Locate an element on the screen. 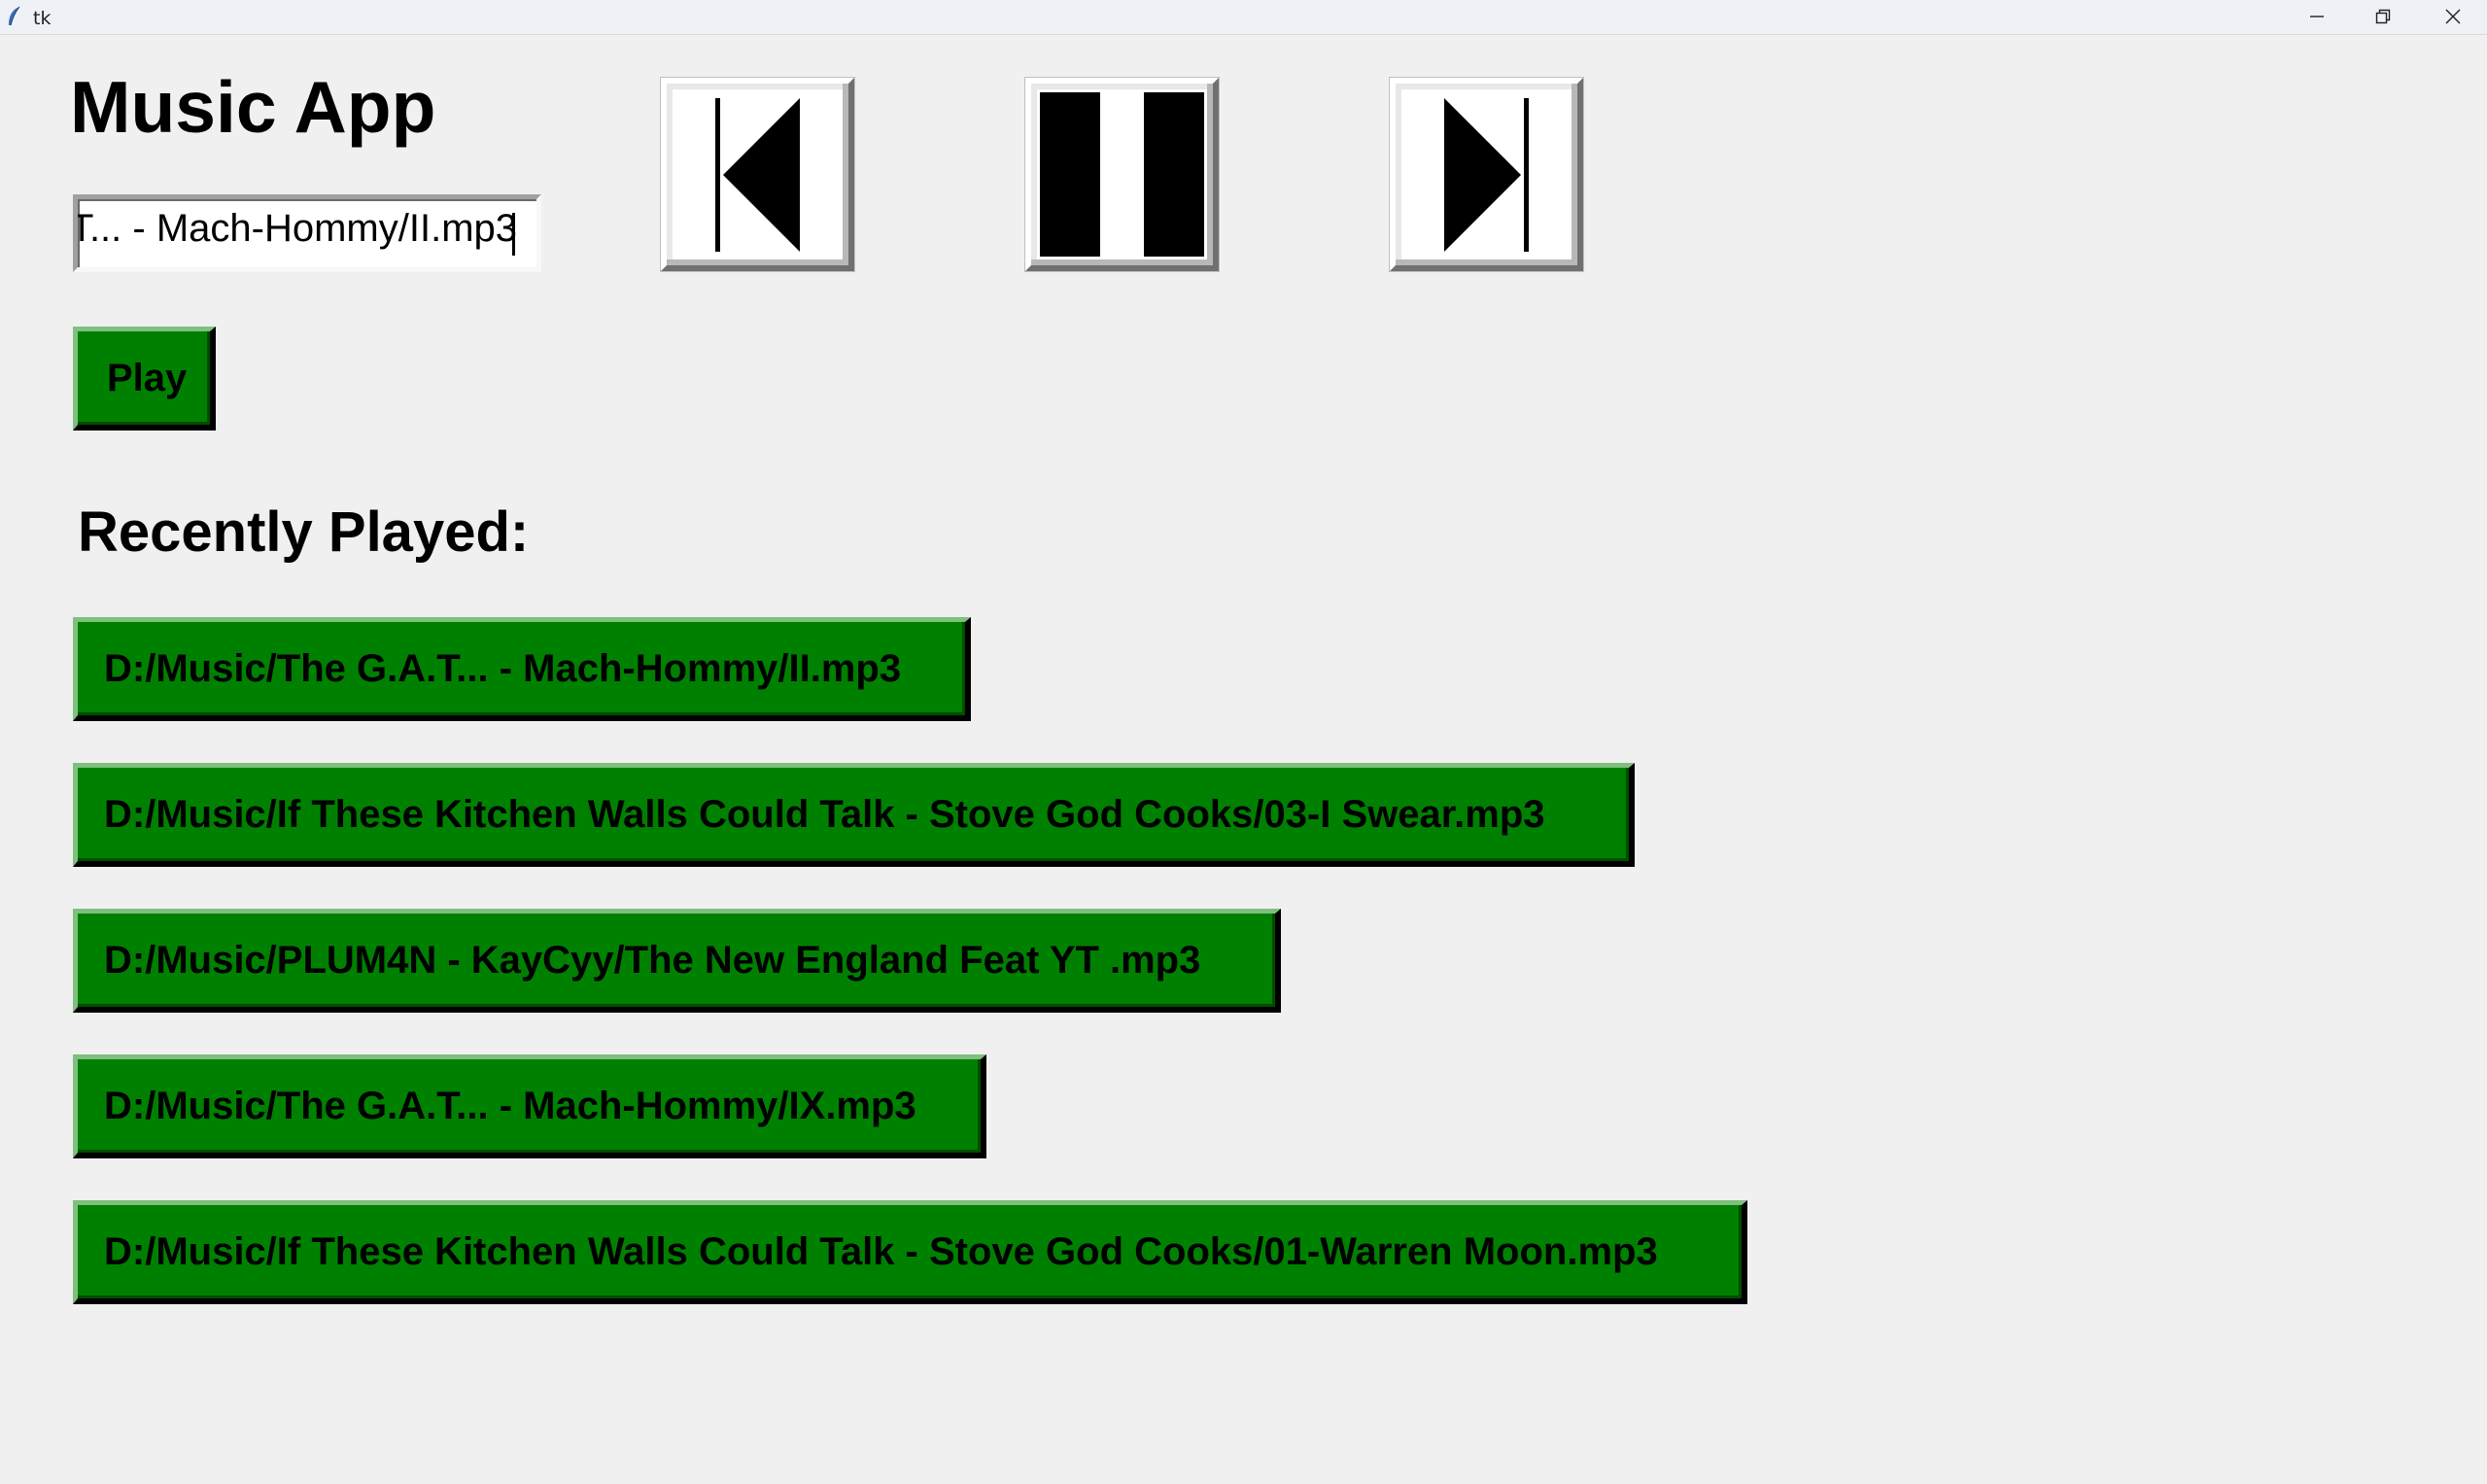 This screenshot has width=2487, height=1484. text-caret is located at coordinates (514, 234).